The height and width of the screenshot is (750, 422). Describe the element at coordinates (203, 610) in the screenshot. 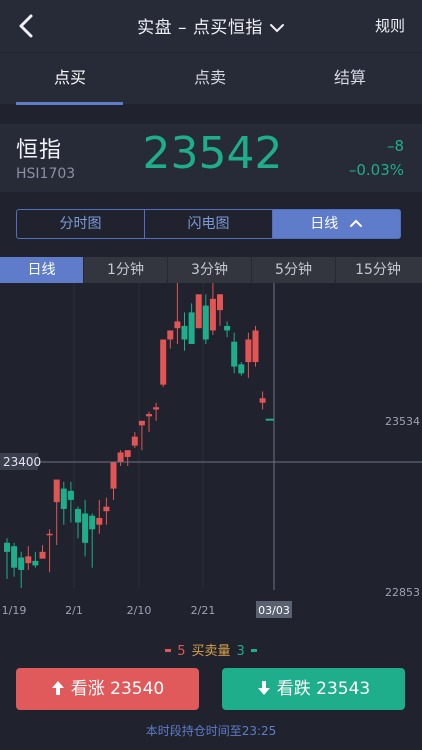

I see `x-axis-tick-label: 2/21` at that location.